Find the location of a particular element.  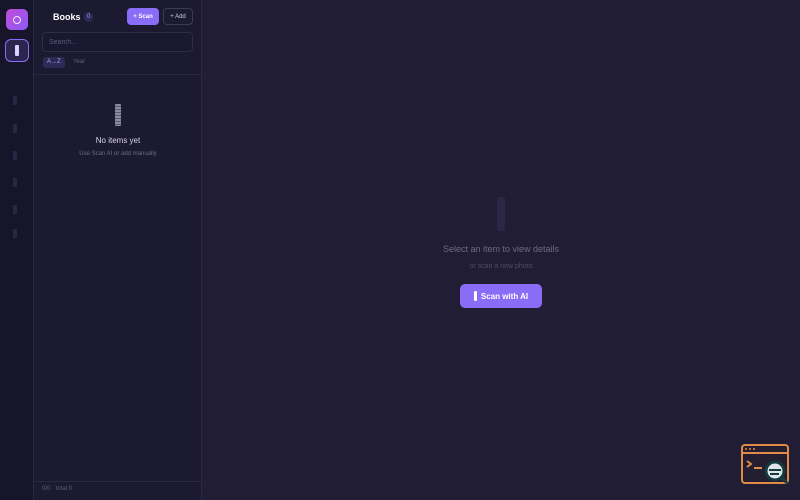

app-logo-icon is located at coordinates (17, 19).